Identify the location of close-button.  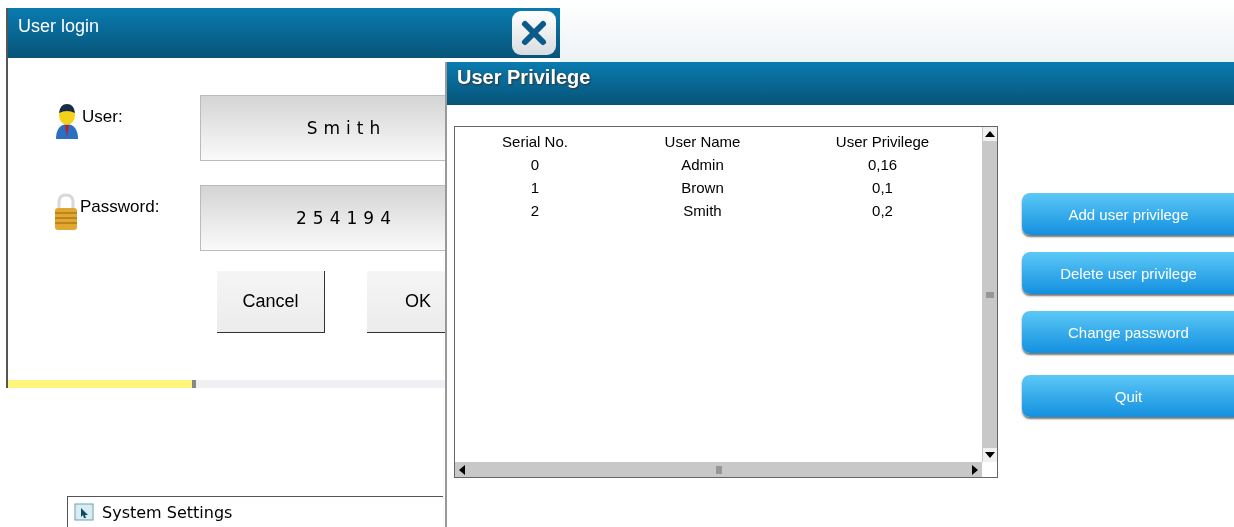
(534, 33).